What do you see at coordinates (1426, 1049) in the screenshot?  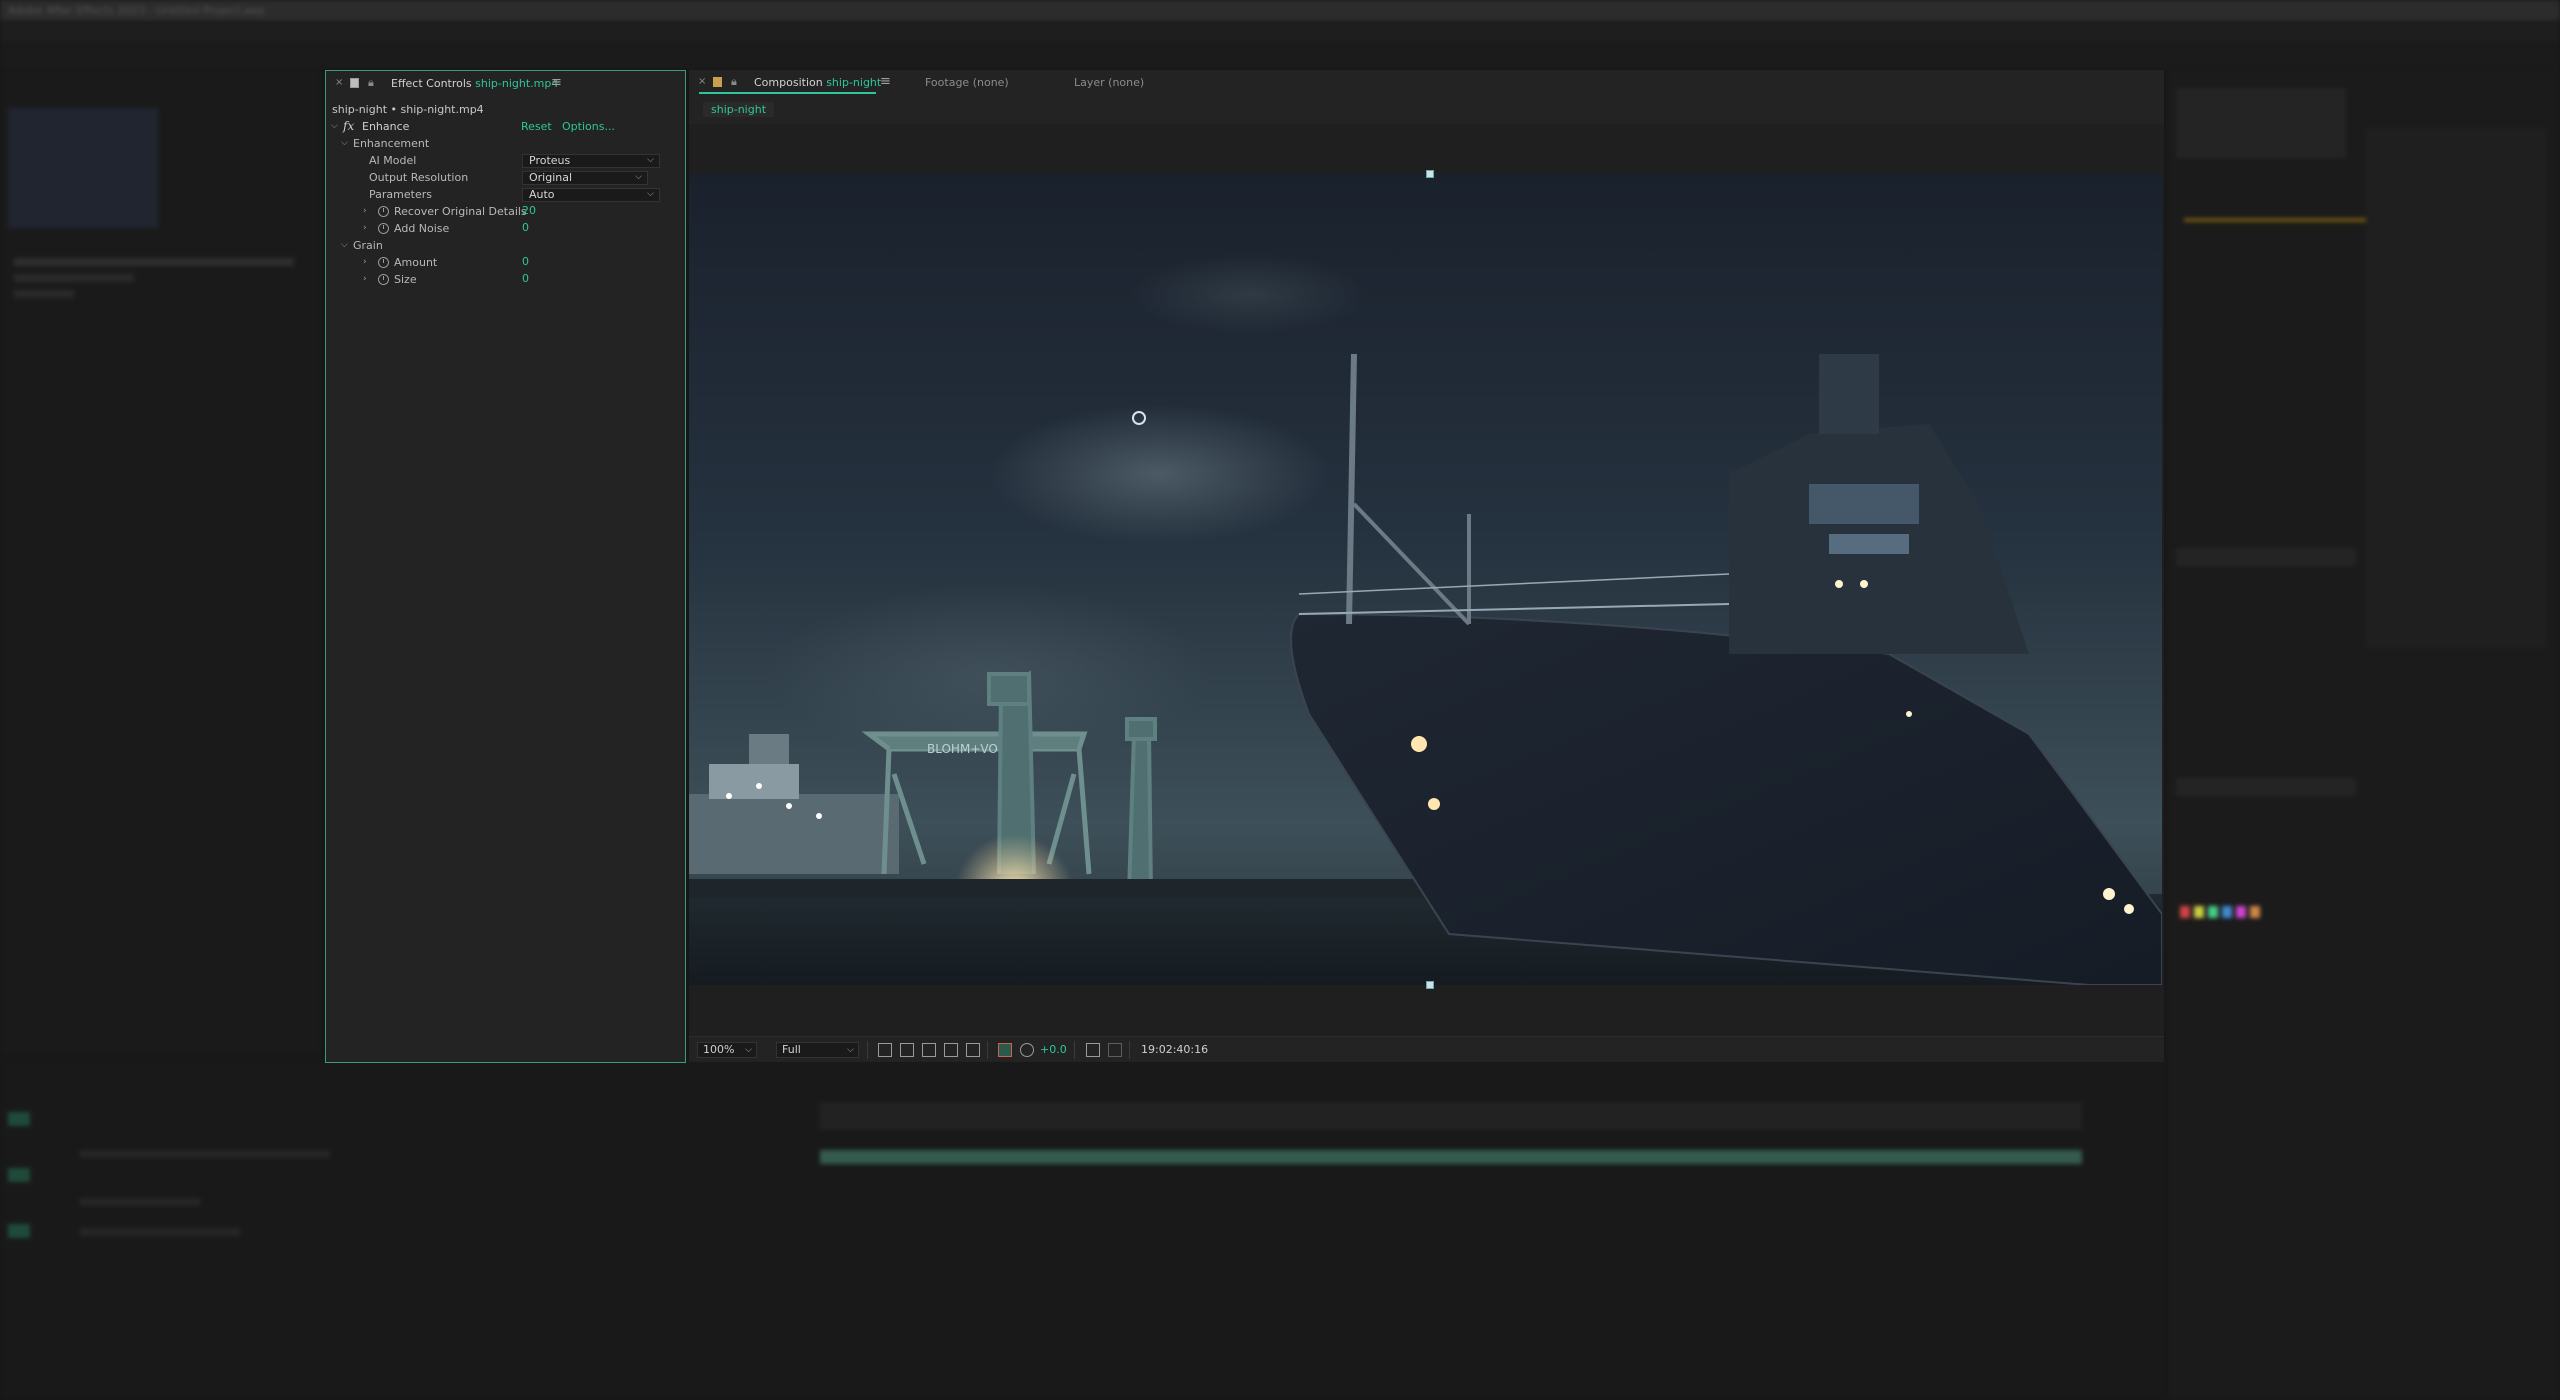 I see `viewer-toolbar: 100% ⌵ Full ⌵ +0.0 19:02:40:16` at bounding box center [1426, 1049].